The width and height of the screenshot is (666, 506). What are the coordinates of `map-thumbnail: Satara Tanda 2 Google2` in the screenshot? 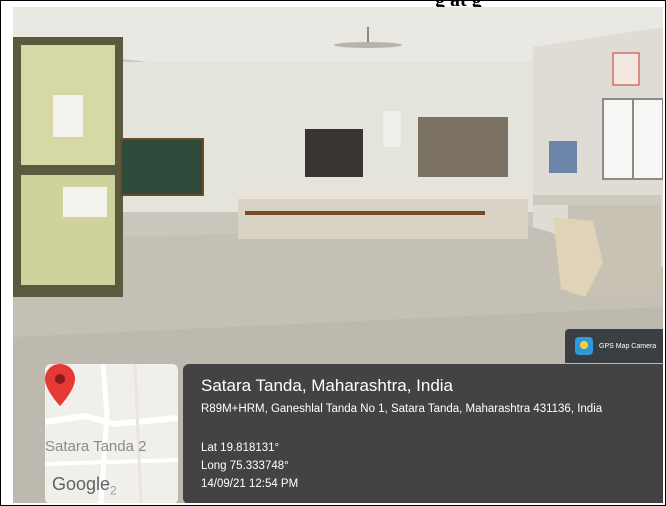 It's located at (111, 433).